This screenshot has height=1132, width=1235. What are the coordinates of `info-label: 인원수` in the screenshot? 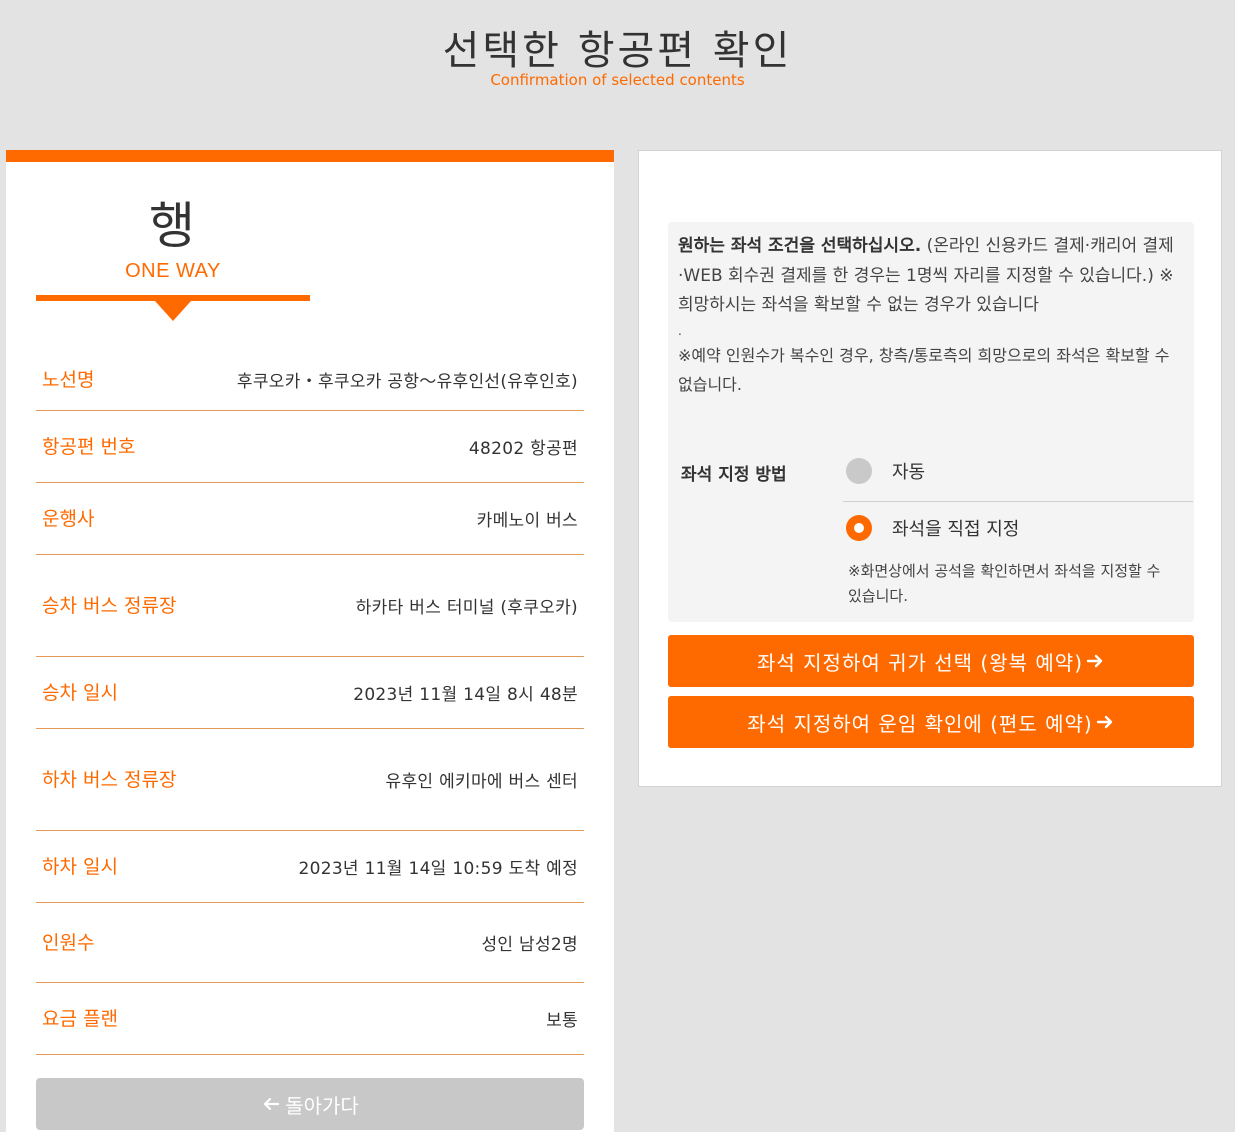 It's located at (68, 942).